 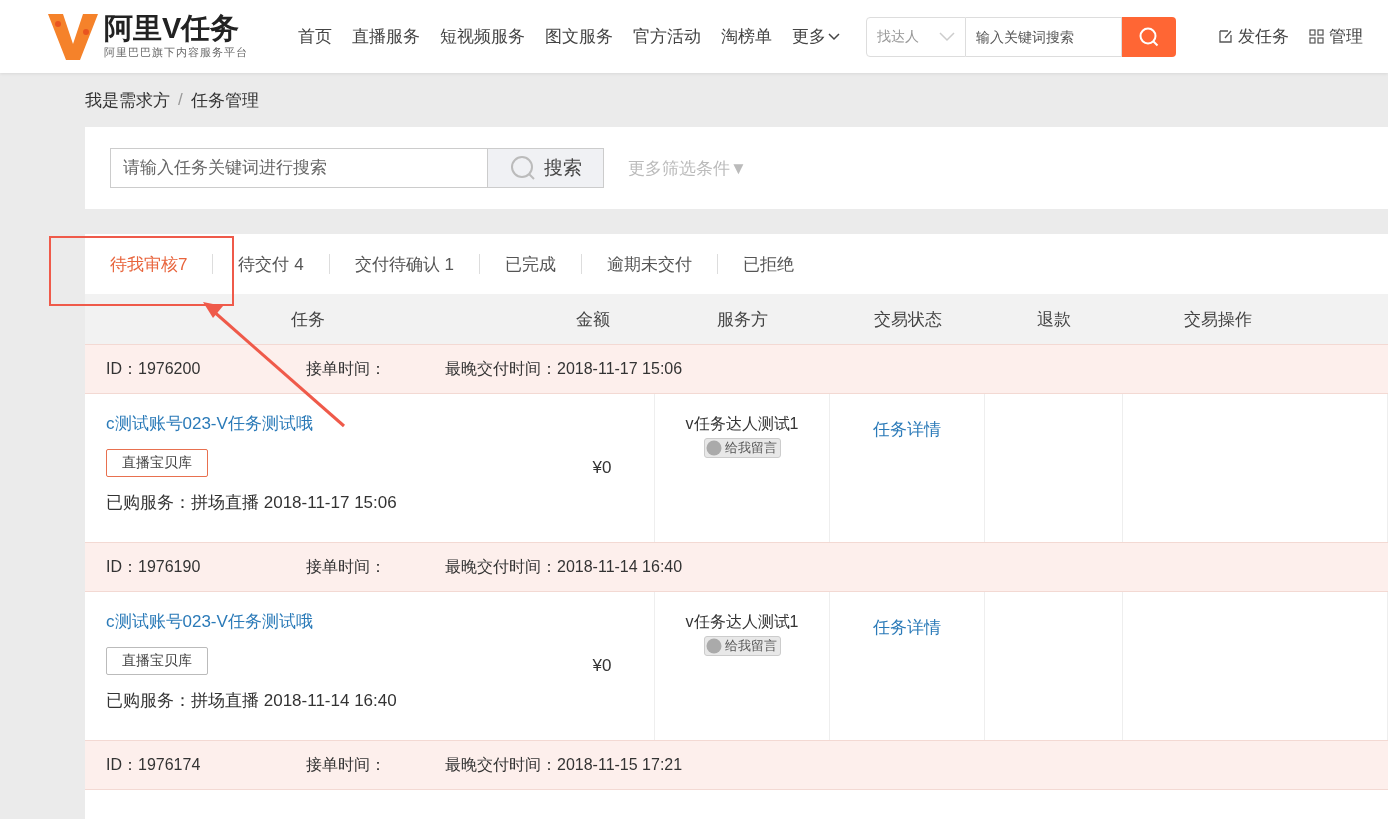 I want to click on deadline-text: 最晚交付时间：2018-11-14 16:40, so click(x=564, y=566).